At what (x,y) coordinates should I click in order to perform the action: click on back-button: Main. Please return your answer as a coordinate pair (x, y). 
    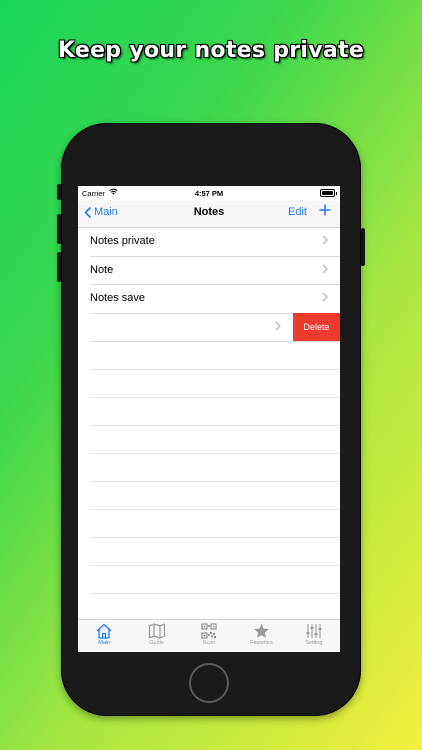
    Looking at the image, I should click on (101, 212).